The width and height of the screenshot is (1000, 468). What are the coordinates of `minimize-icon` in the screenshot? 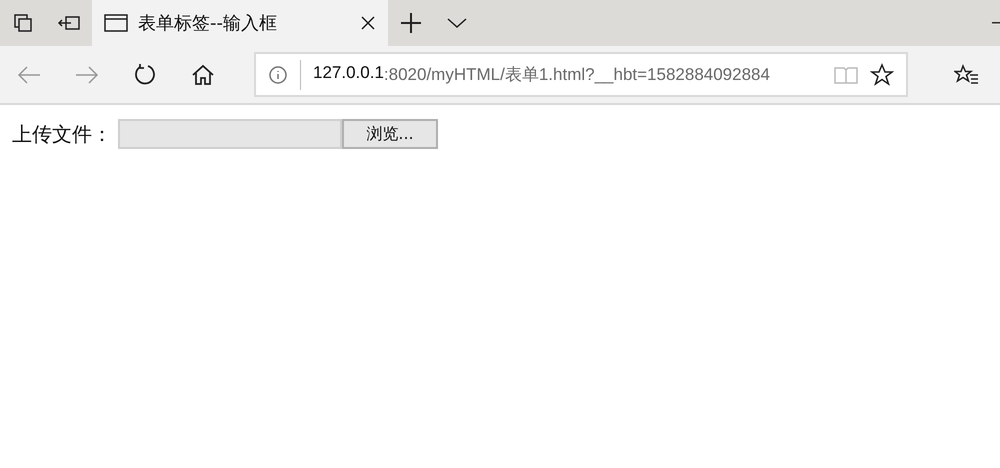 It's located at (996, 23).